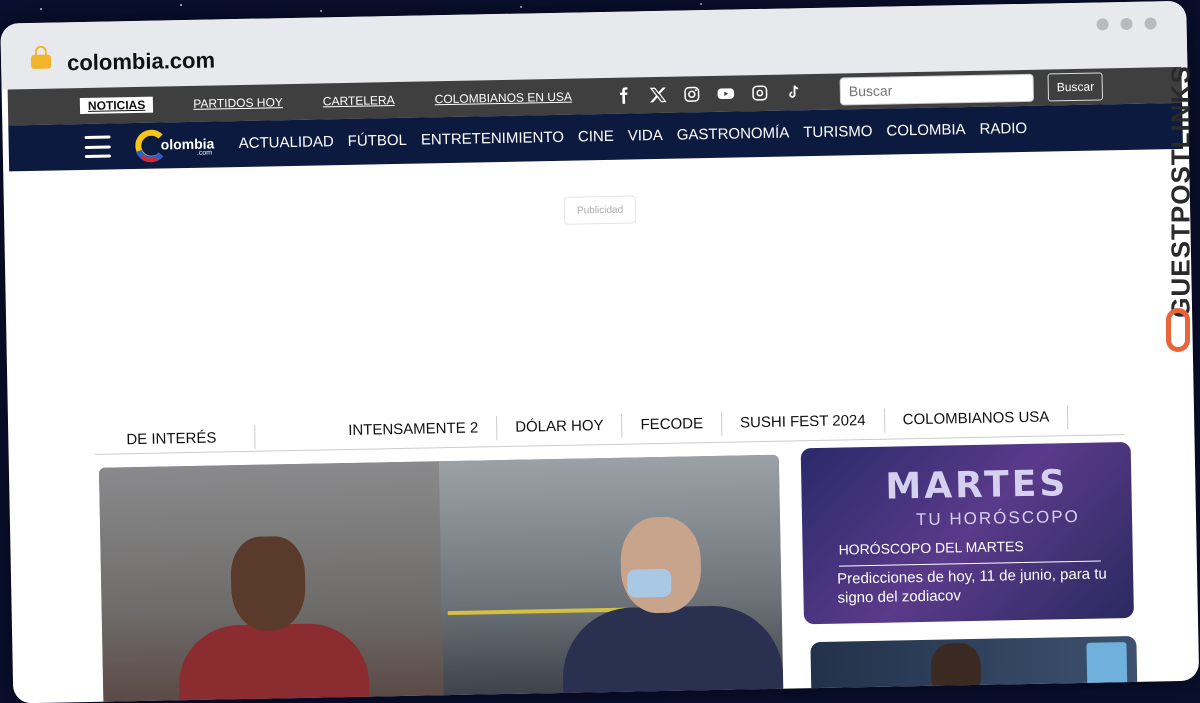  What do you see at coordinates (116, 105) in the screenshot?
I see `toplink-noticias: NOTICIAS` at bounding box center [116, 105].